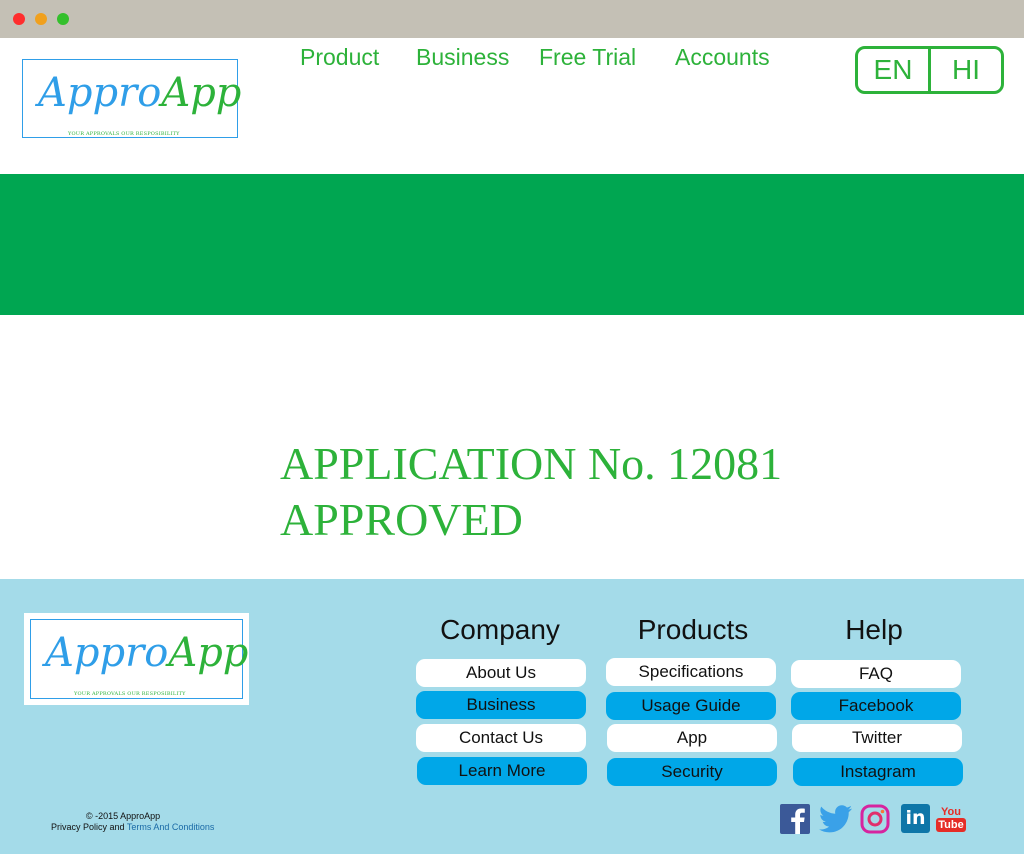 The width and height of the screenshot is (1024, 854). I want to click on window-titlebar, so click(512, 19).